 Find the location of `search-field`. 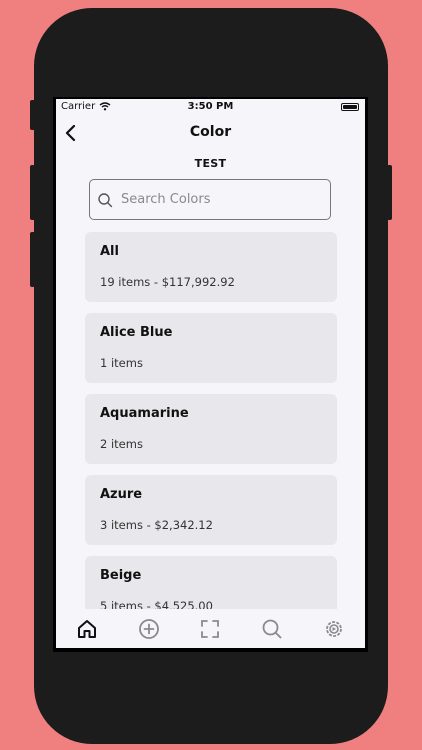

search-field is located at coordinates (210, 199).